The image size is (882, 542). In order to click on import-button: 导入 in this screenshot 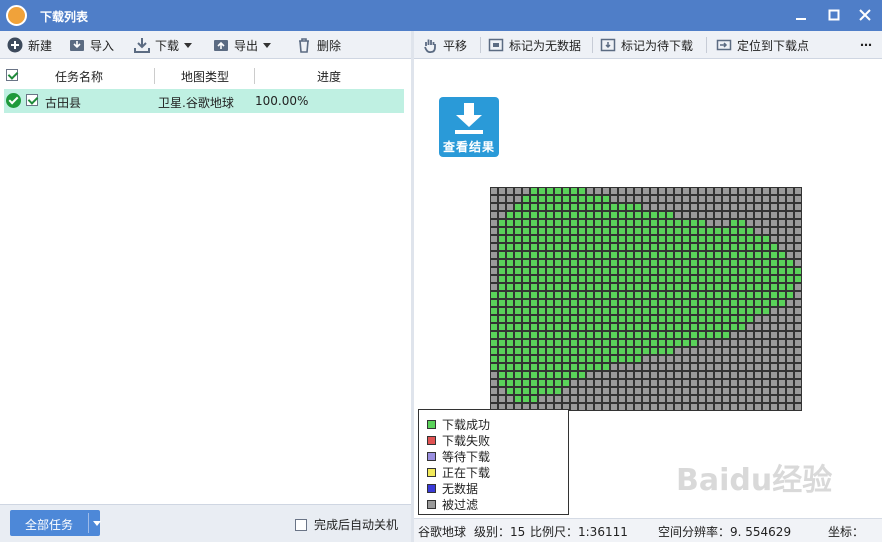, I will do `click(91, 45)`.